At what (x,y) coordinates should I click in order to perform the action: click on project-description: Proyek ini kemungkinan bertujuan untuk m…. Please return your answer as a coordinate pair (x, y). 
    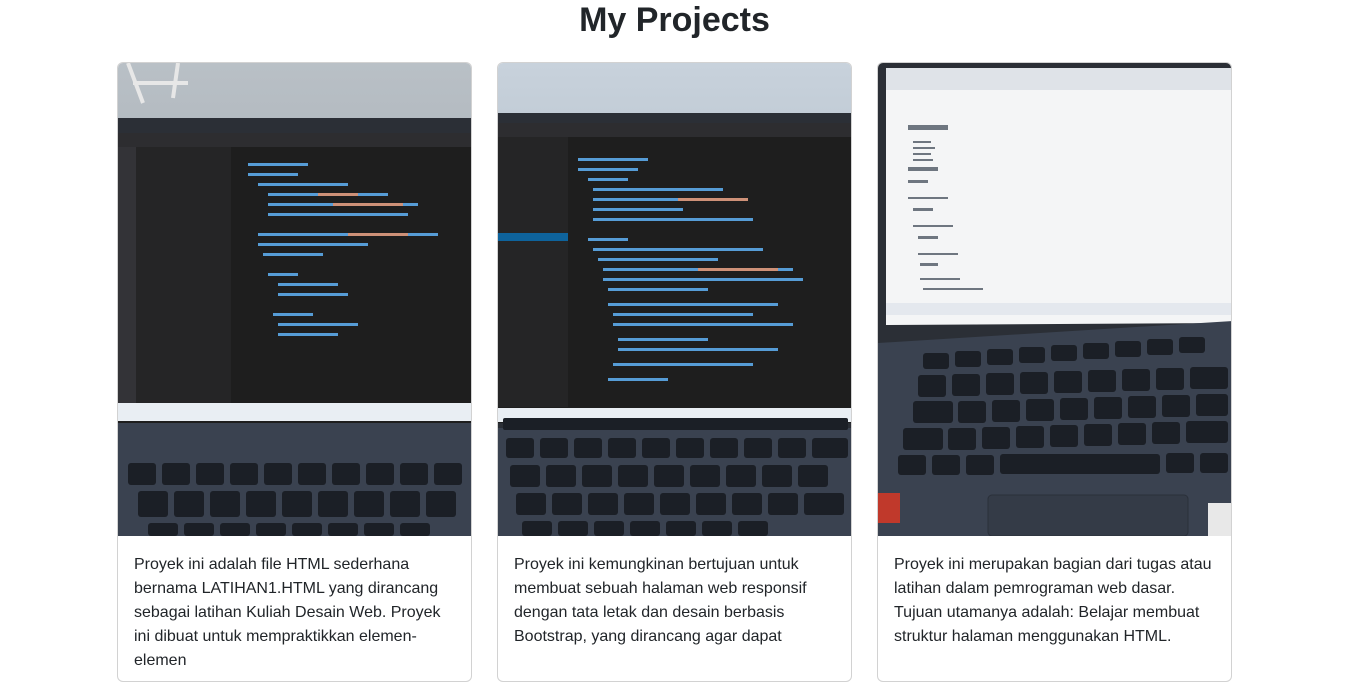
    Looking at the image, I should click on (660, 600).